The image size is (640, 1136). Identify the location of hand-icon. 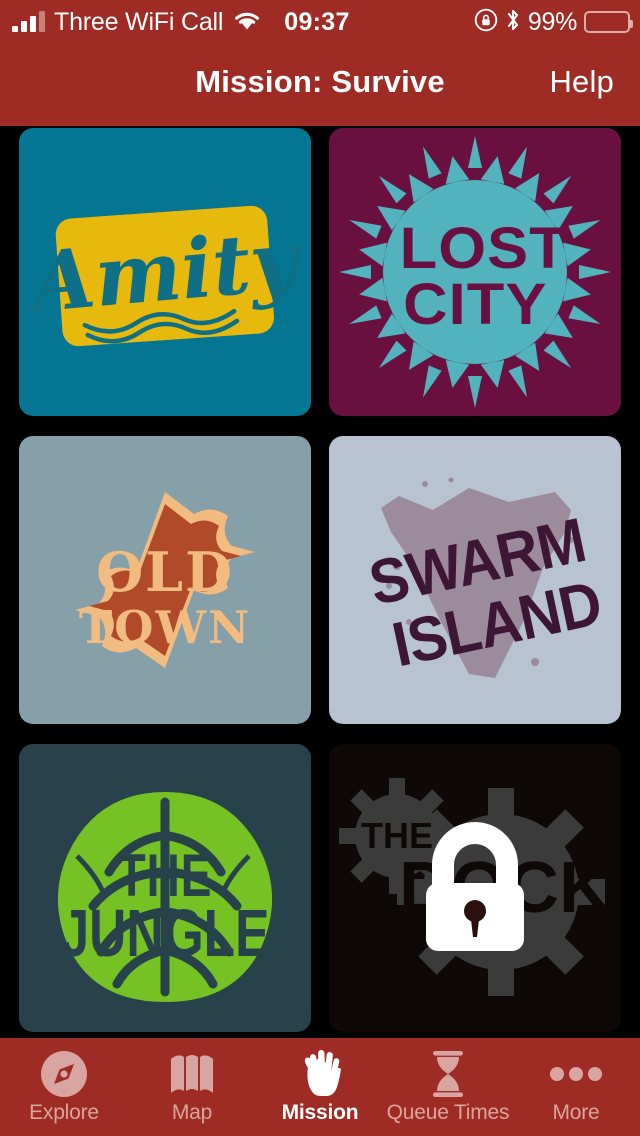
(320, 1074).